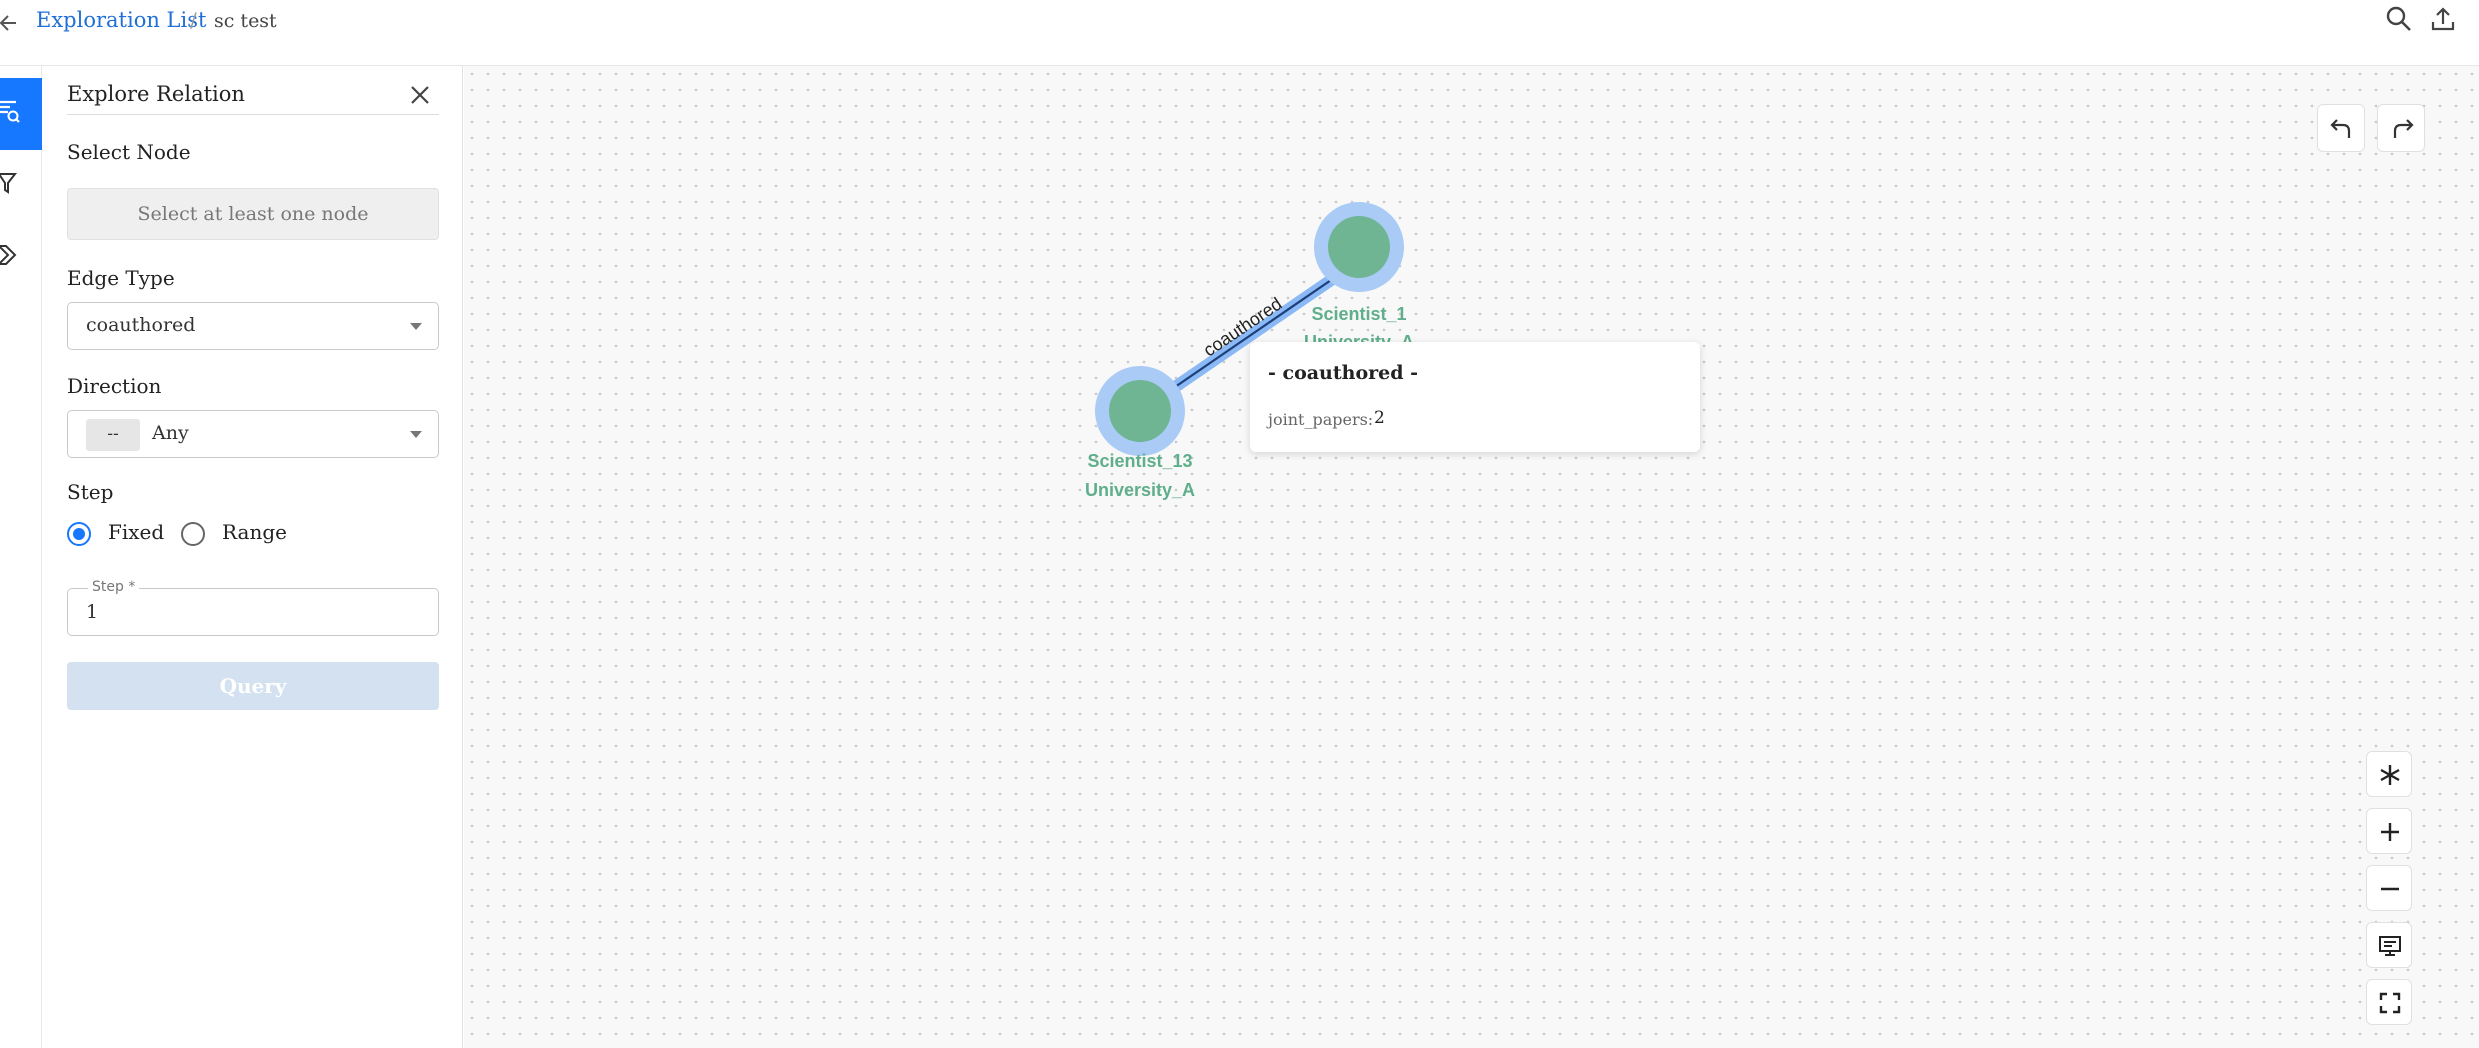 The image size is (2479, 1048). Describe the element at coordinates (2443, 19) in the screenshot. I see `export-icon` at that location.